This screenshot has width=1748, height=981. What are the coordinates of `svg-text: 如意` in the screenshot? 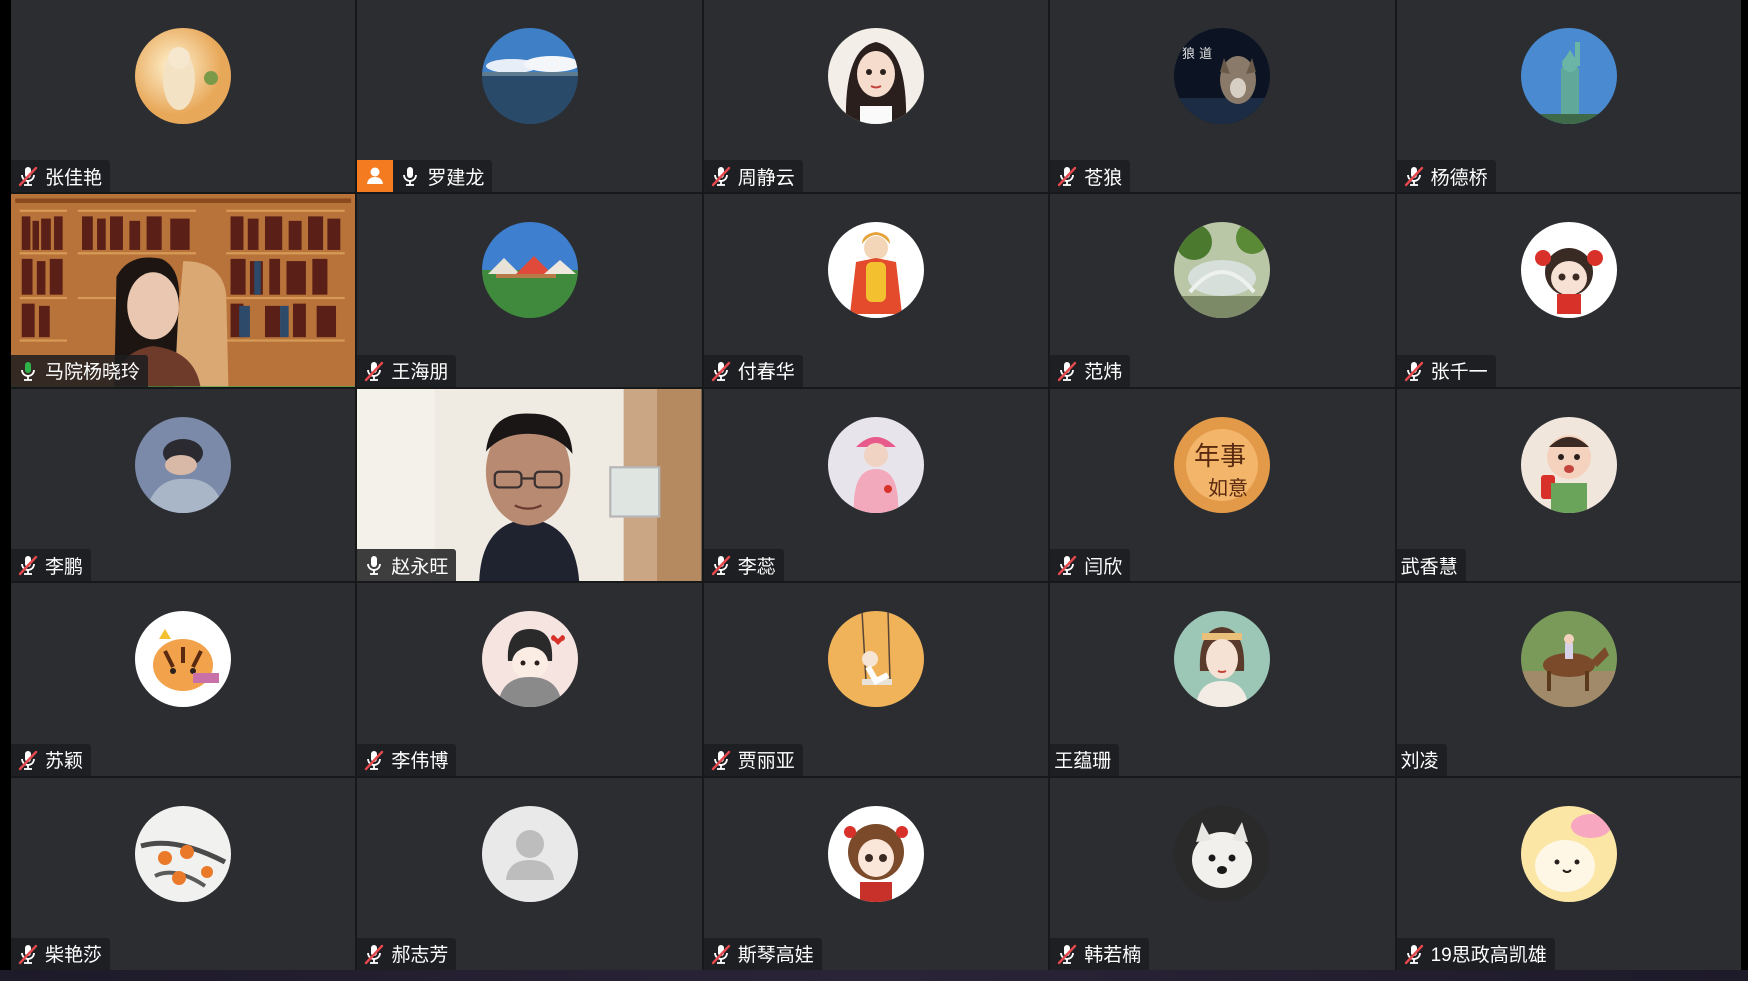 It's located at (1228, 488).